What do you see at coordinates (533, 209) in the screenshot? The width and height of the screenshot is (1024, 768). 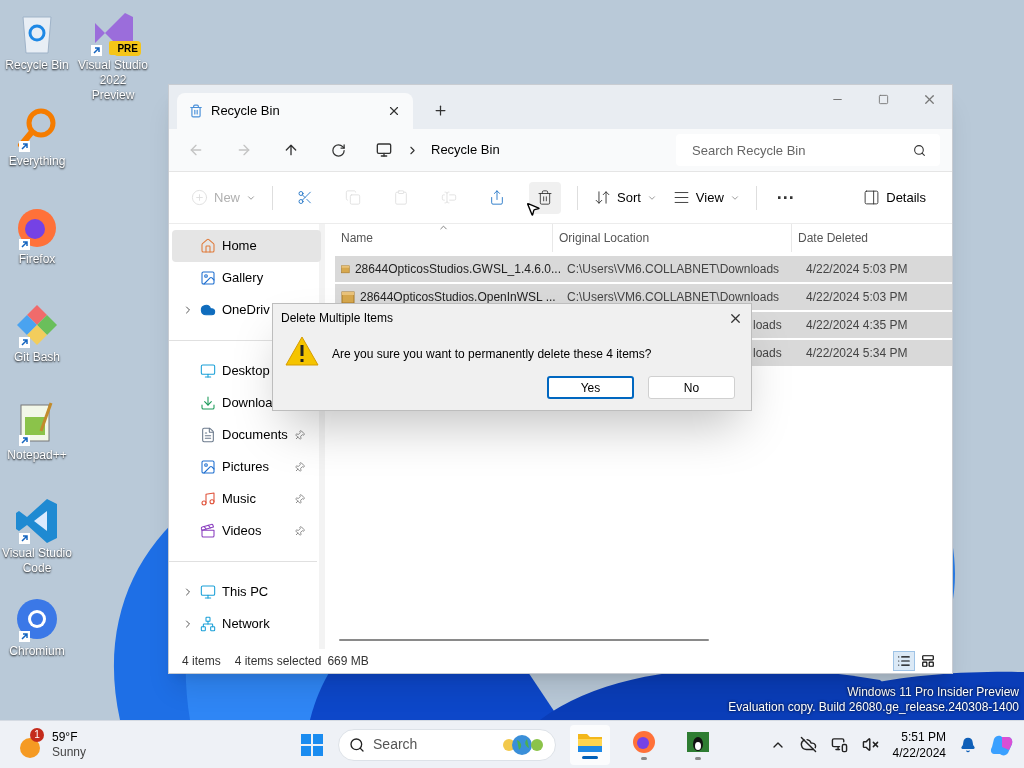 I see `mouse-pointer-icon` at bounding box center [533, 209].